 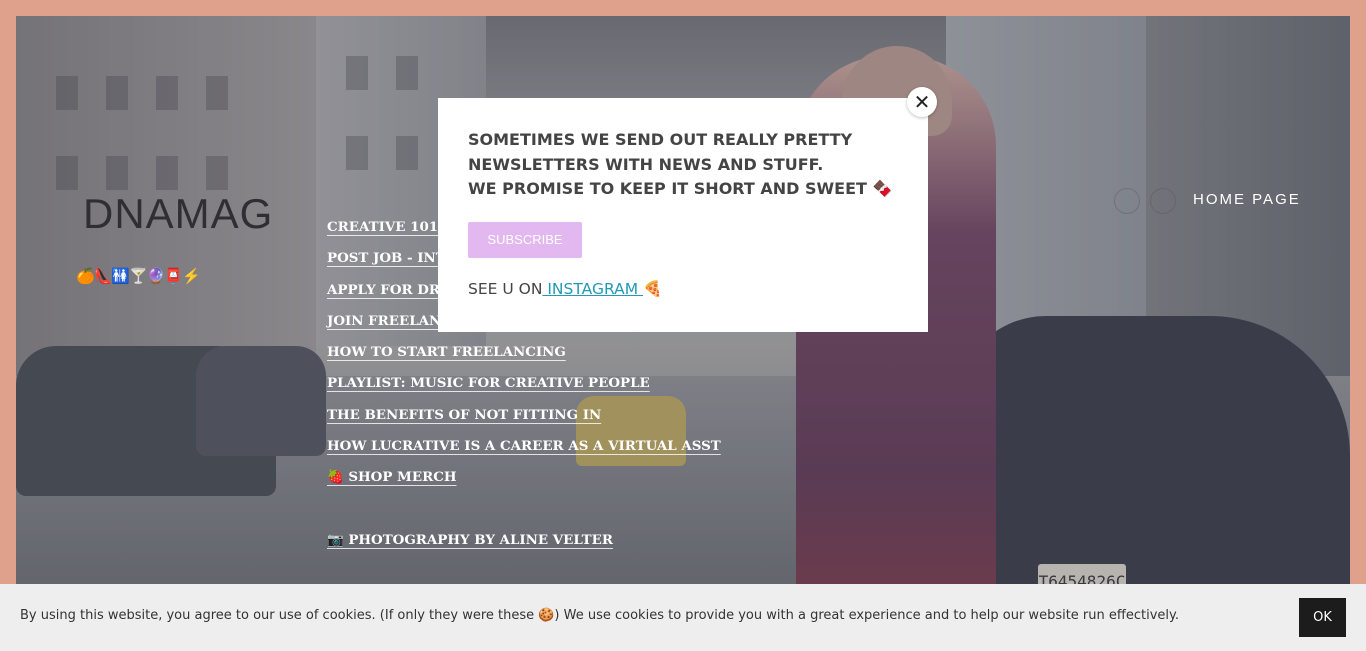 What do you see at coordinates (660, 139) in the screenshot?
I see `popup-line-1: SOMETIMES WE SEND OUT REALLY PRETTY` at bounding box center [660, 139].